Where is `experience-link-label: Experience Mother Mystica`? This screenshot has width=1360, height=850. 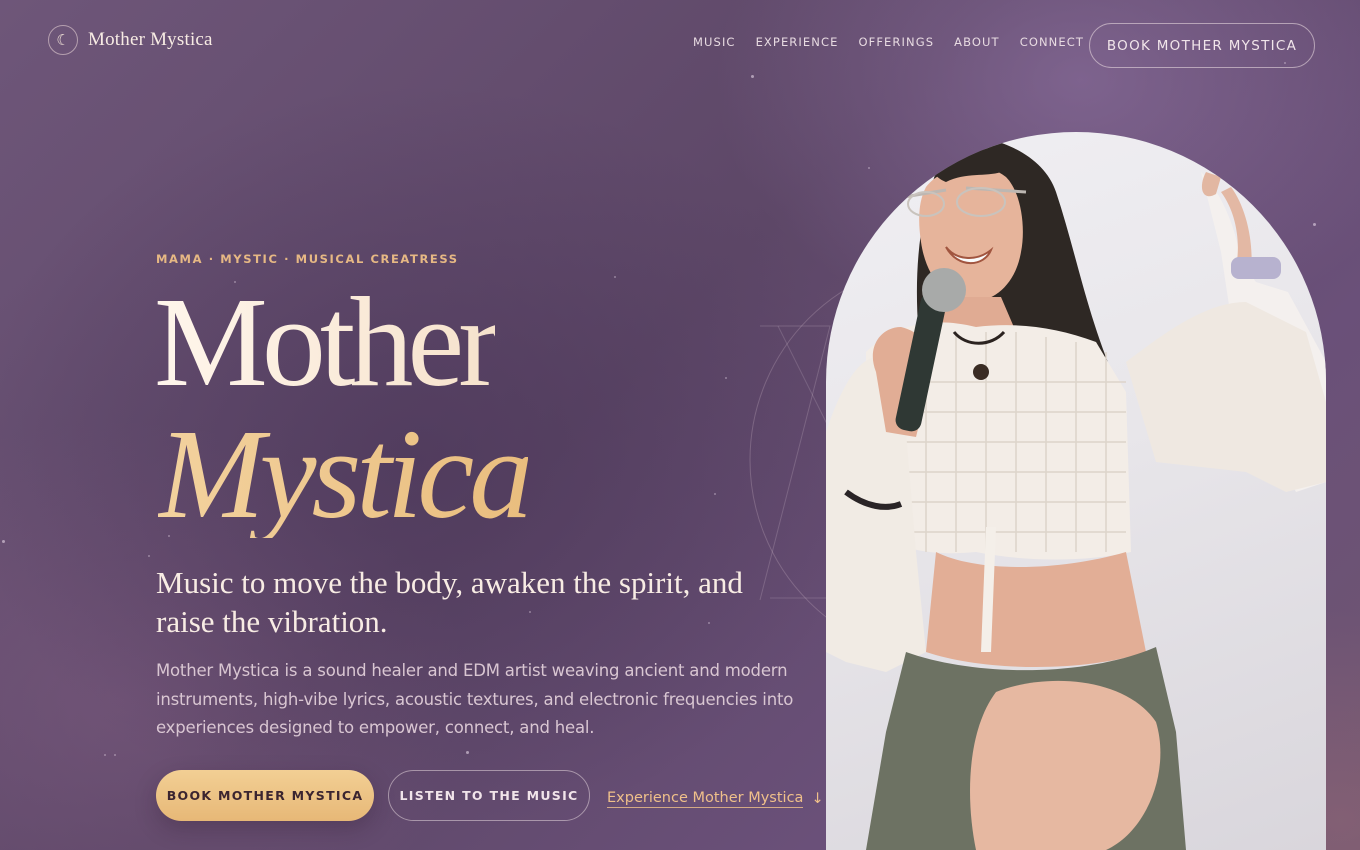
experience-link-label: Experience Mother Mystica is located at coordinates (705, 799).